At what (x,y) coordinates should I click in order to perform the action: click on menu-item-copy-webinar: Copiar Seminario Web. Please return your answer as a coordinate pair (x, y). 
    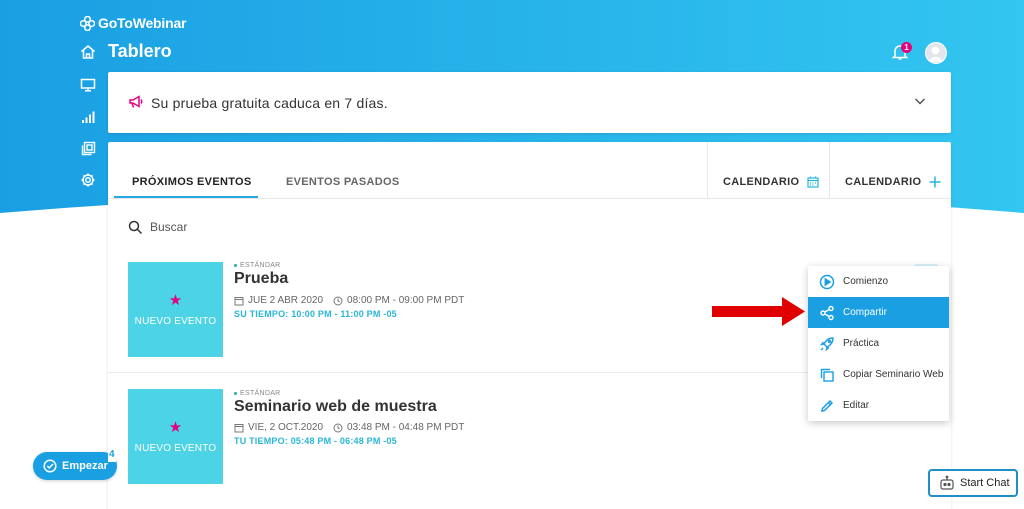
    Looking at the image, I should click on (878, 374).